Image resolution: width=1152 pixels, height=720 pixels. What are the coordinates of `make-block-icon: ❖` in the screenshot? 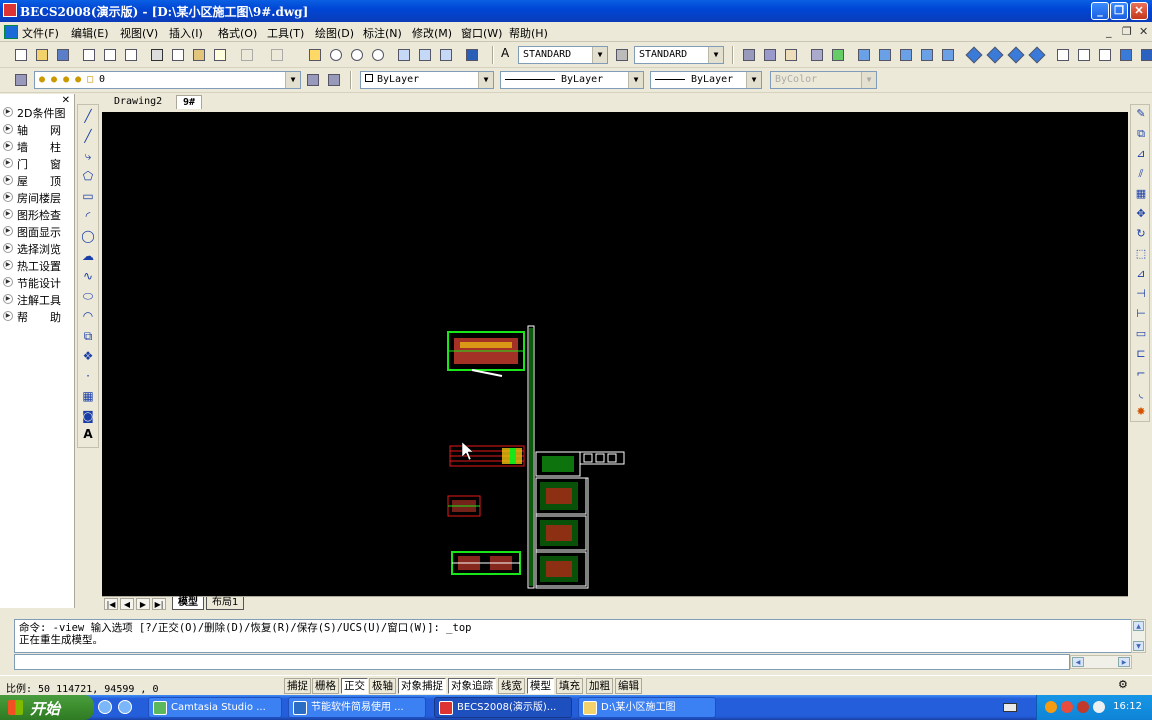 It's located at (88, 356).